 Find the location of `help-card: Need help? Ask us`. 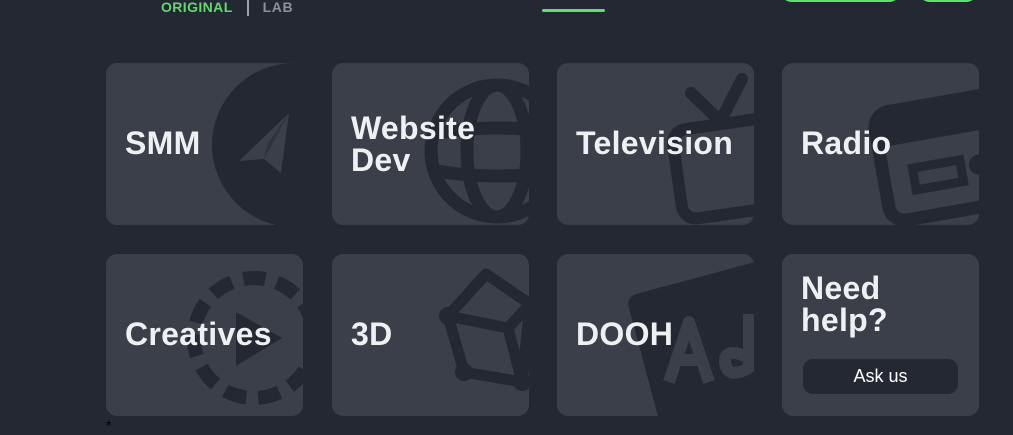

help-card: Need help? Ask us is located at coordinates (880, 335).